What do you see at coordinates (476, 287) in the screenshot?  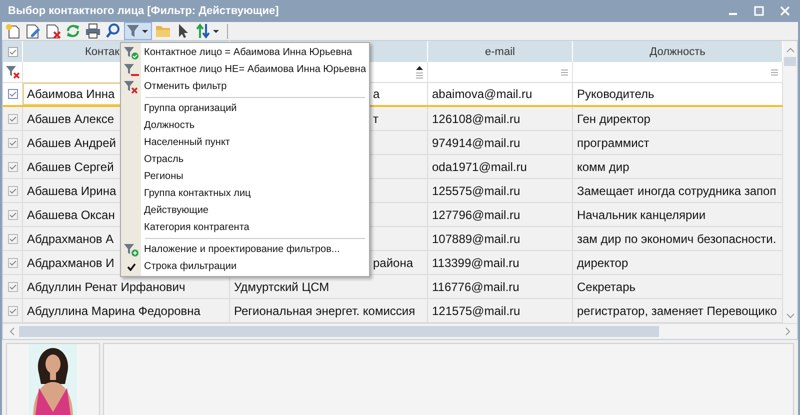 I see `table-cell: 116776@mail.ru` at bounding box center [476, 287].